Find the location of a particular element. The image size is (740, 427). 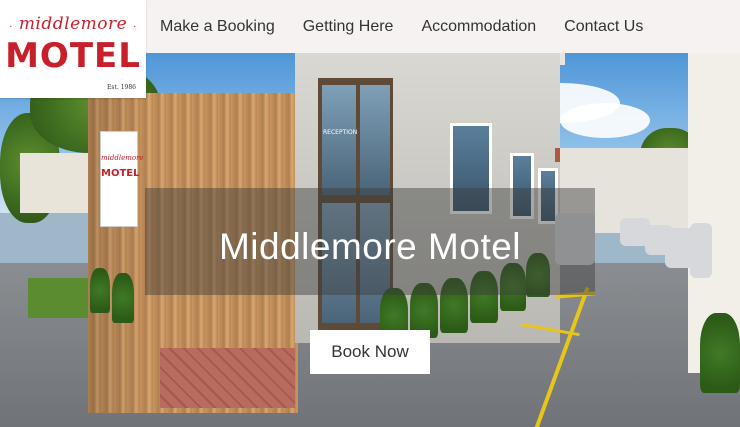

reception-label: RECEPTION is located at coordinates (340, 132).